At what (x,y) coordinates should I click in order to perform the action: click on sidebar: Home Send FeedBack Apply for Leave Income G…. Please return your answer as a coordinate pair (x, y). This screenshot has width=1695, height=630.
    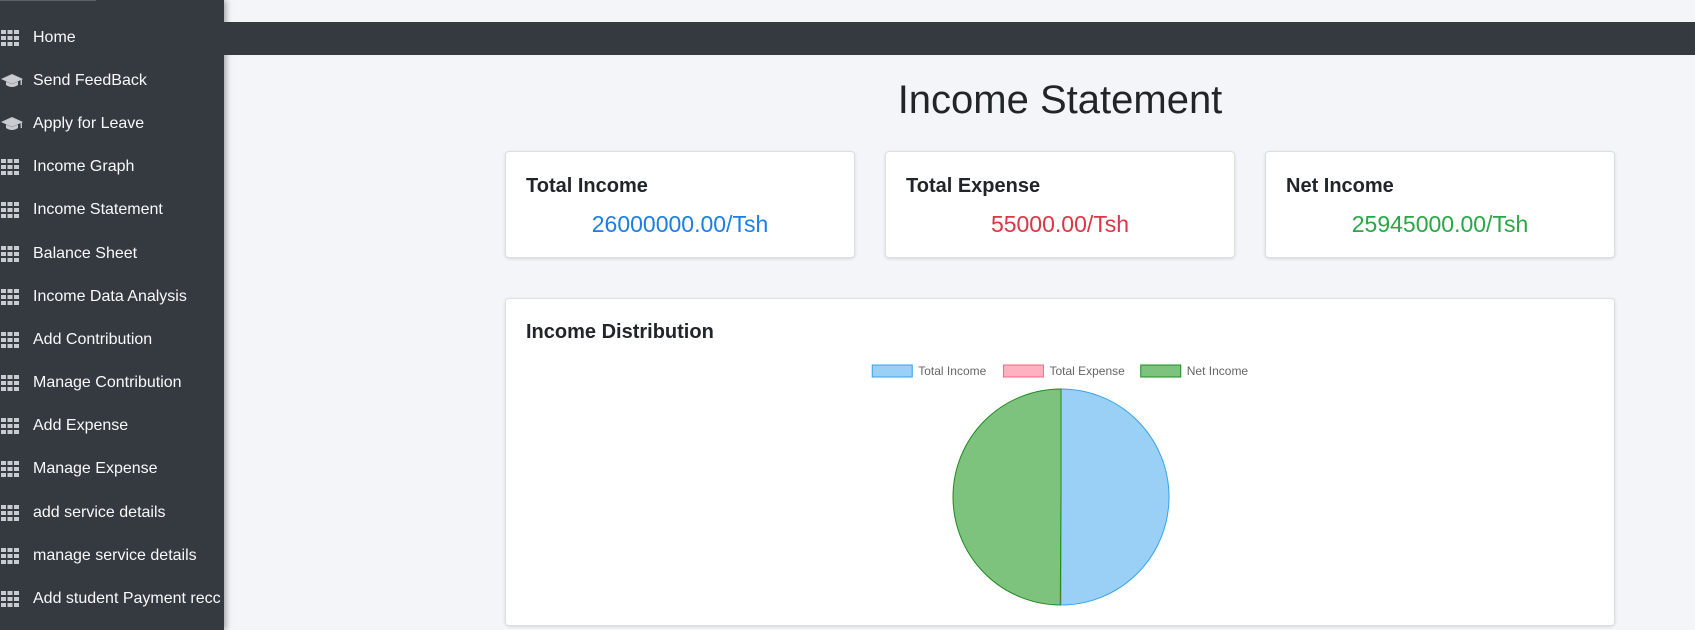
    Looking at the image, I should click on (112, 315).